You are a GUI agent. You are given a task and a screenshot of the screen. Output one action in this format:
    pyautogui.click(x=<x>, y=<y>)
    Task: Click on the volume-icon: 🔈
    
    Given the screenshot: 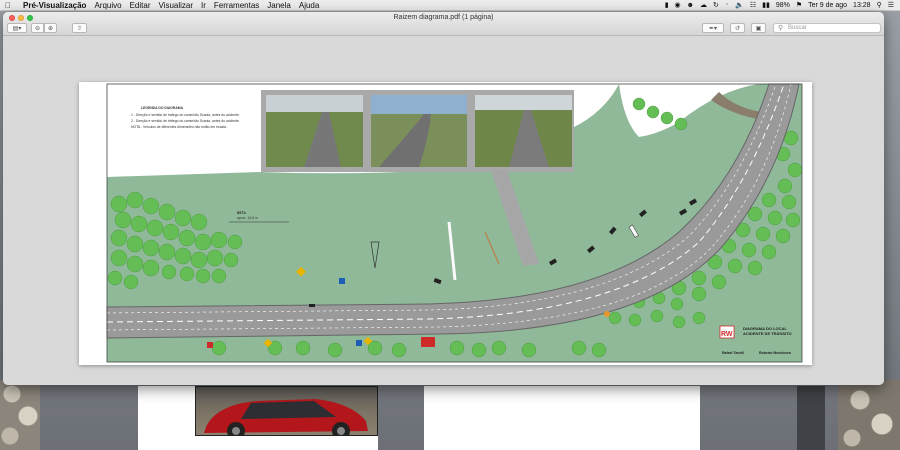 What is the action you would take?
    pyautogui.click(x=739, y=5)
    